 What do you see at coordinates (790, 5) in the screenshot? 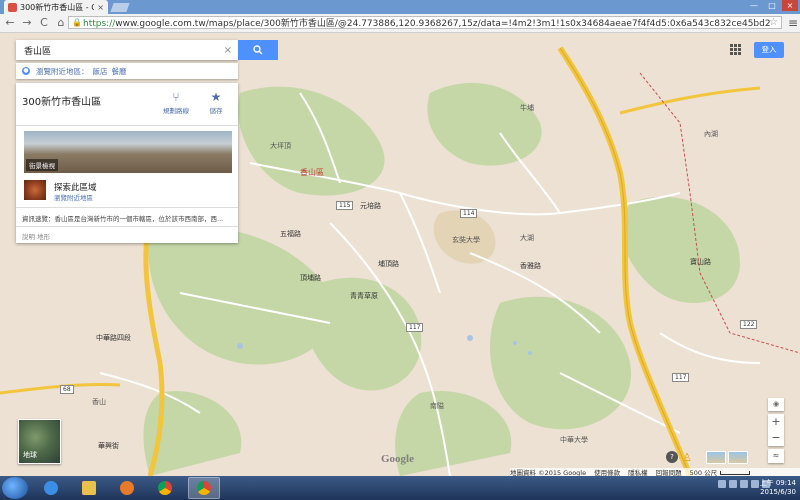
I see `close-window-button: ×` at bounding box center [790, 5].